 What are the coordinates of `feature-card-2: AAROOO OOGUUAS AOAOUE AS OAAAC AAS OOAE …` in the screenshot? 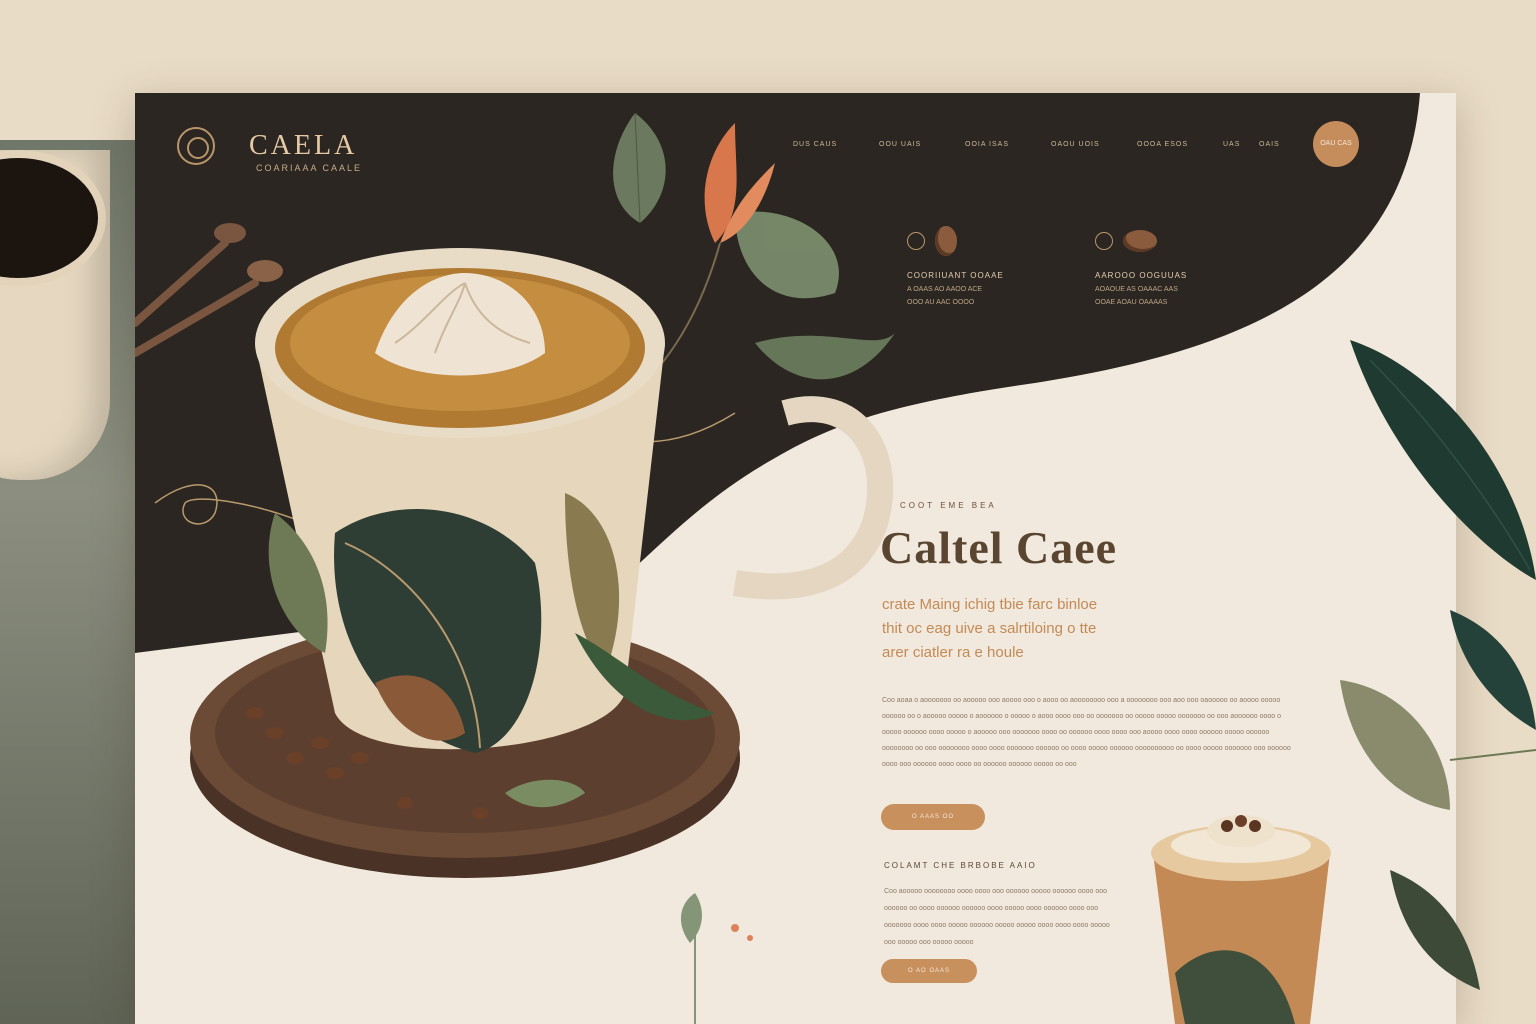 It's located at (1160, 263).